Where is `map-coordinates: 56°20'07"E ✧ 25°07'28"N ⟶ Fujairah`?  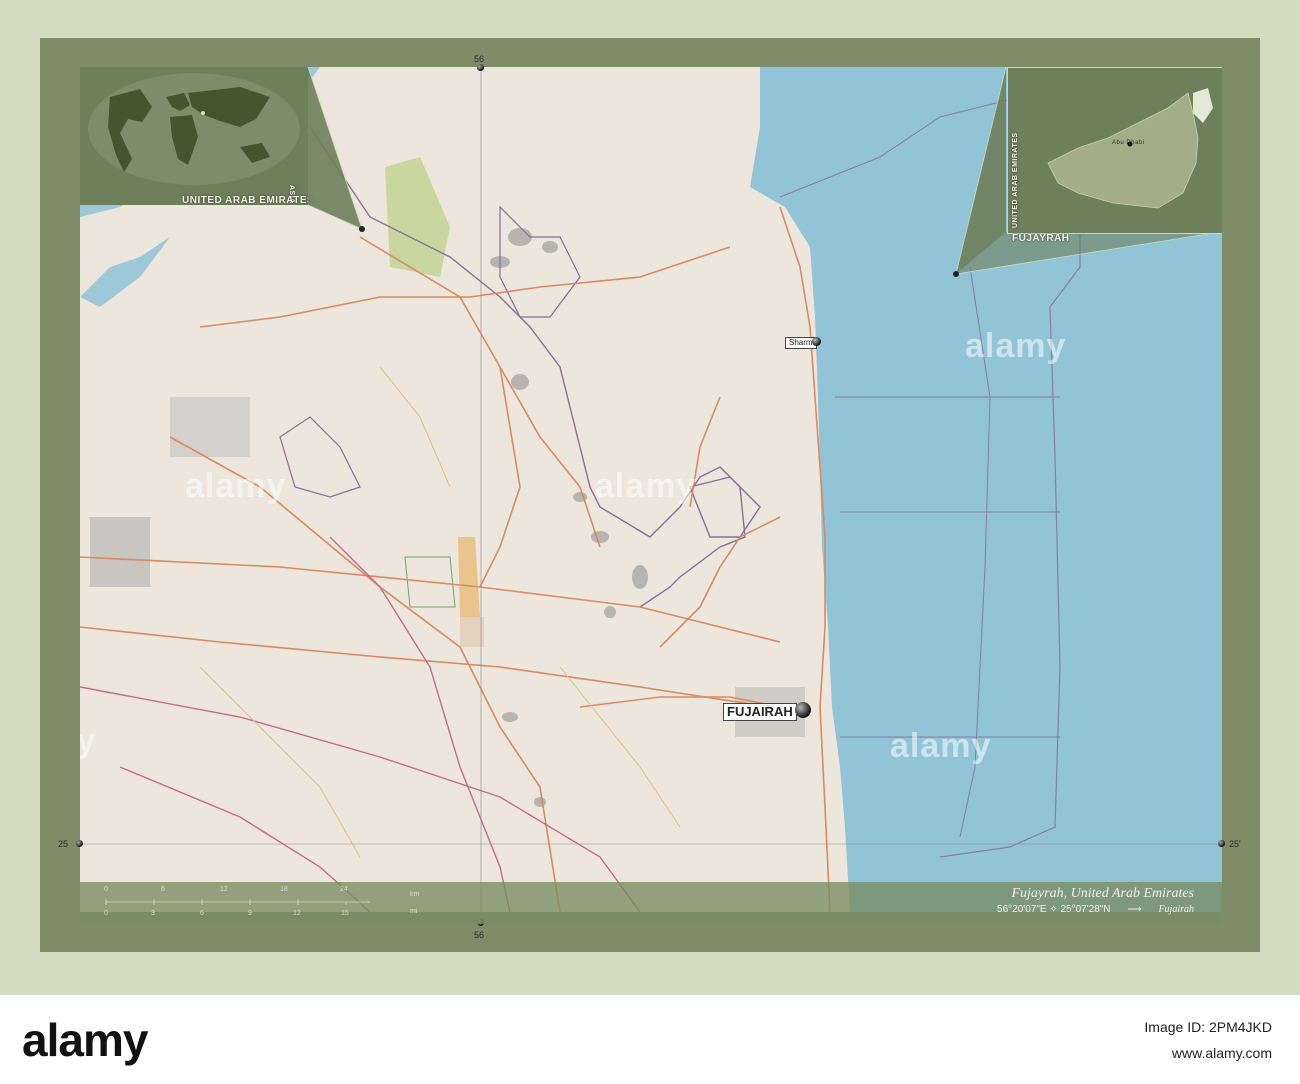 map-coordinates: 56°20'07"E ✧ 25°07'28"N ⟶ Fujairah is located at coordinates (1093, 909).